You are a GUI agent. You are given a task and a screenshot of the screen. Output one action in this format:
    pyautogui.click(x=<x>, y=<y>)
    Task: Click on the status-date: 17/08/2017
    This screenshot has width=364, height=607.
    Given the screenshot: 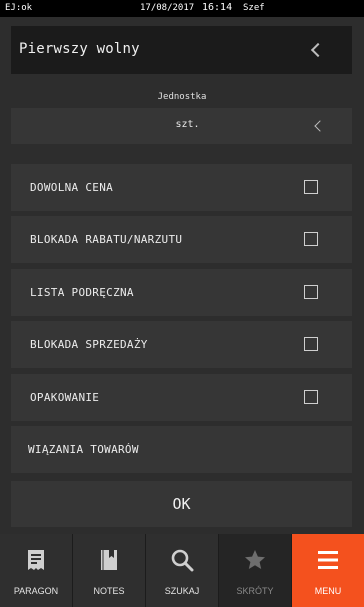 What is the action you would take?
    pyautogui.click(x=167, y=8)
    